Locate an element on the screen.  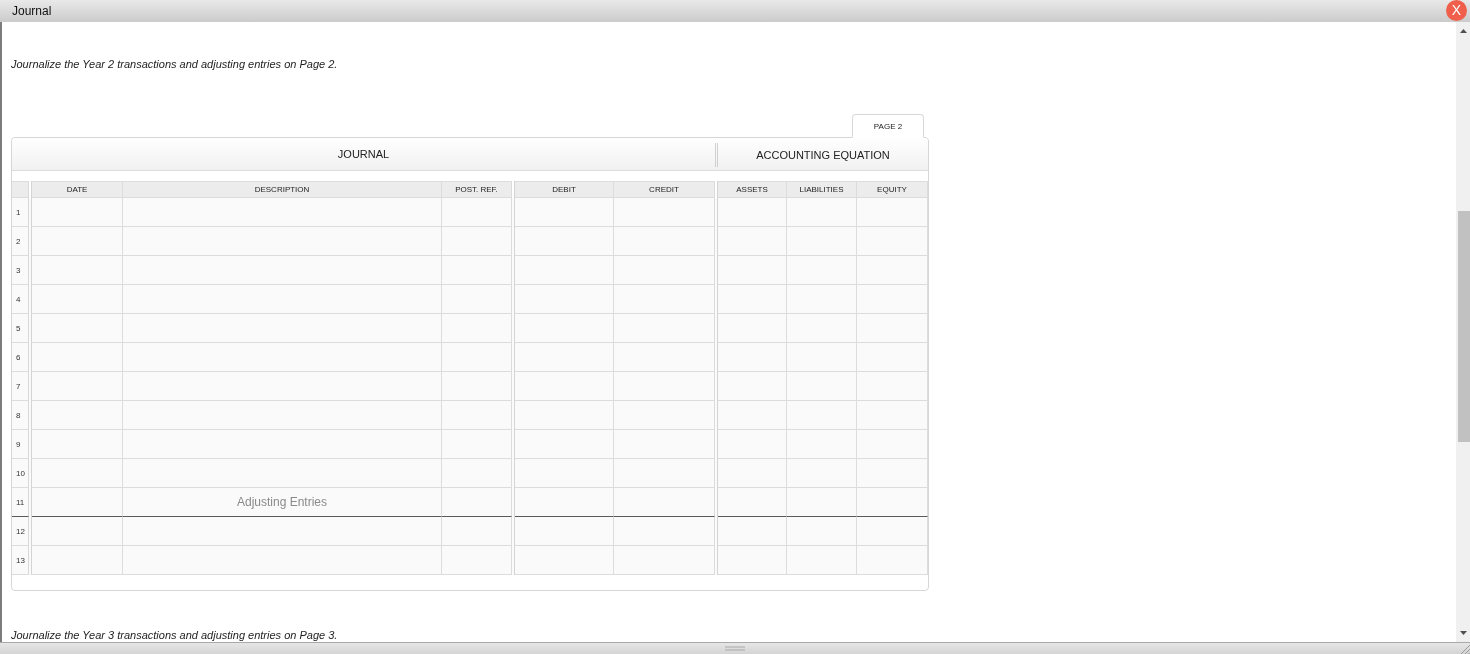
instruction-text: Journalize the Year 3 transactions and adjusting entries on Page 3. is located at coordinates (174, 635).